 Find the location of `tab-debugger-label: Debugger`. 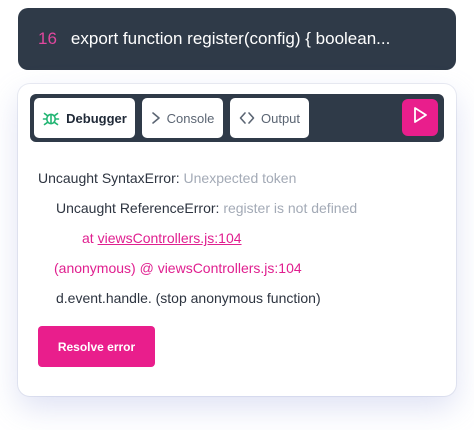

tab-debugger-label: Debugger is located at coordinates (96, 118).